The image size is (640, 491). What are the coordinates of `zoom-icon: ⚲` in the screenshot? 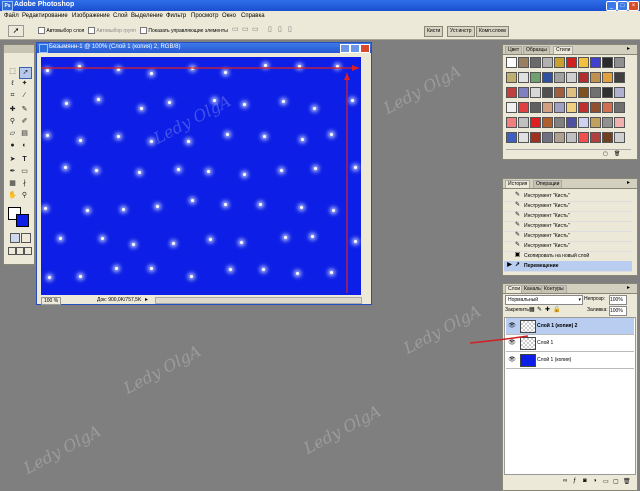 It's located at (24, 196).